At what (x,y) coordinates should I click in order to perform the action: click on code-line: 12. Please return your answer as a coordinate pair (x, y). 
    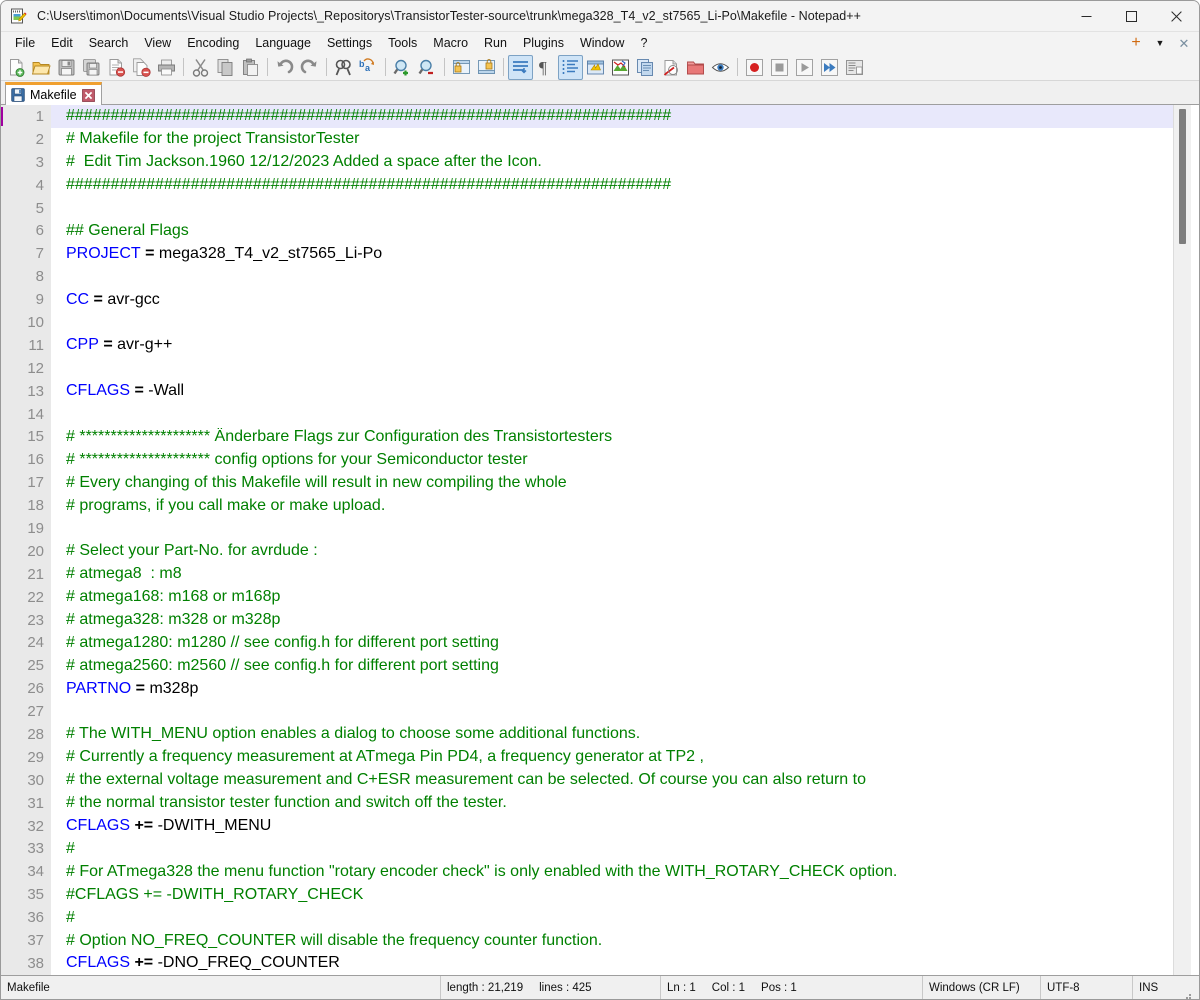
    Looking at the image, I should click on (587, 368).